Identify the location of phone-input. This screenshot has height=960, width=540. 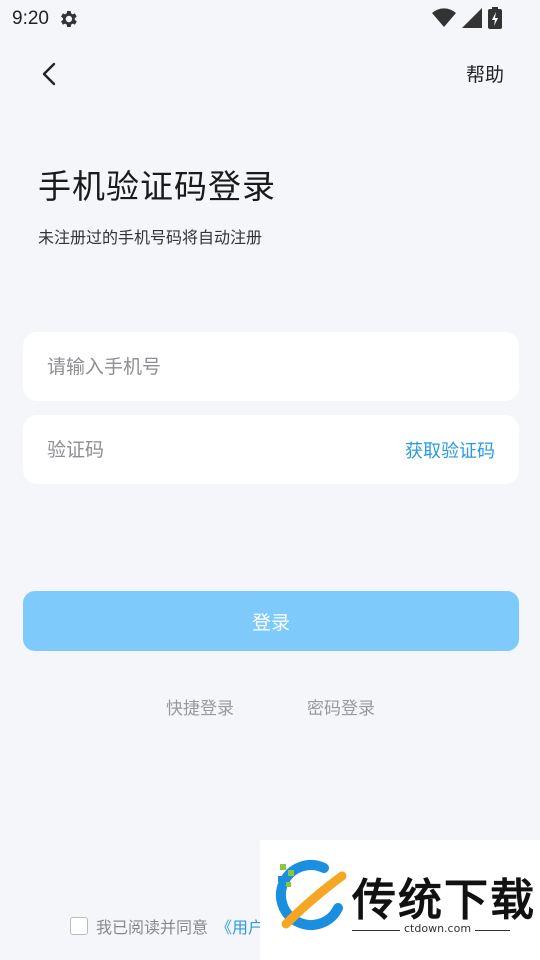
(271, 366).